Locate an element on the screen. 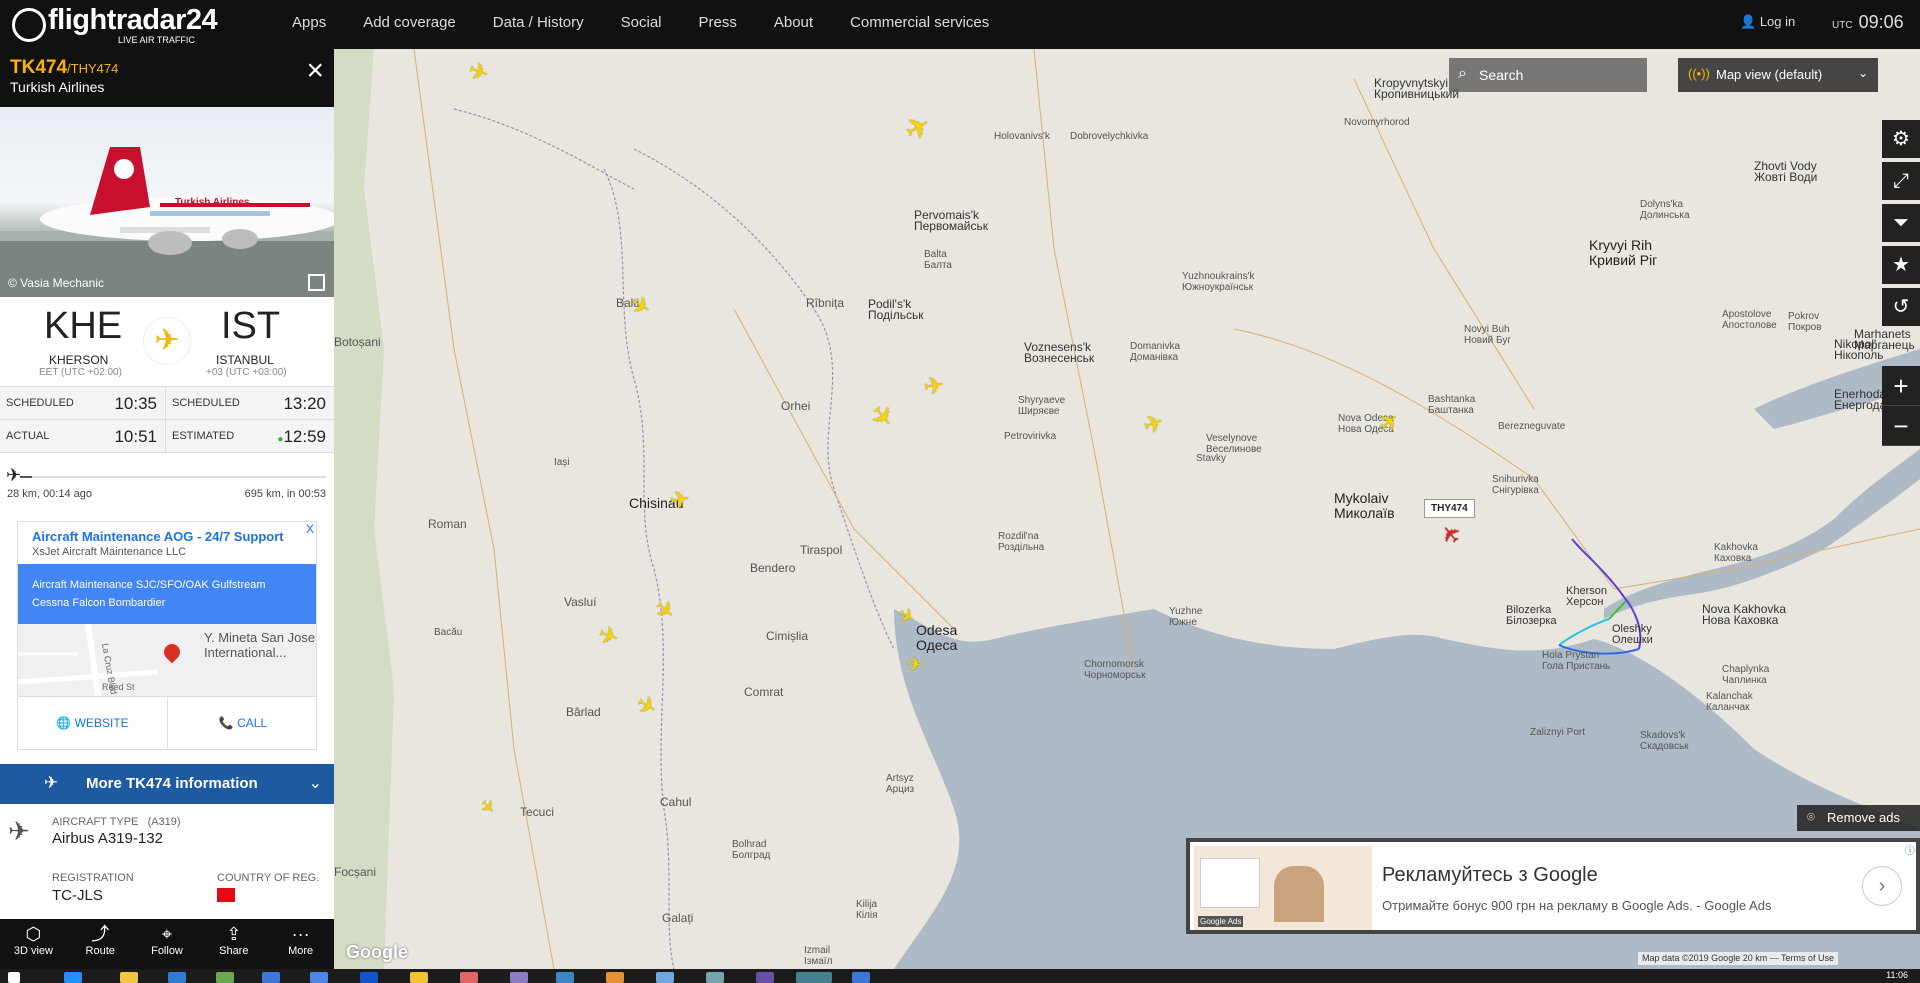 This screenshot has width=1920, height=983. aircraft-photo: Turkish Airlines © Vasia Mechanic is located at coordinates (167, 202).